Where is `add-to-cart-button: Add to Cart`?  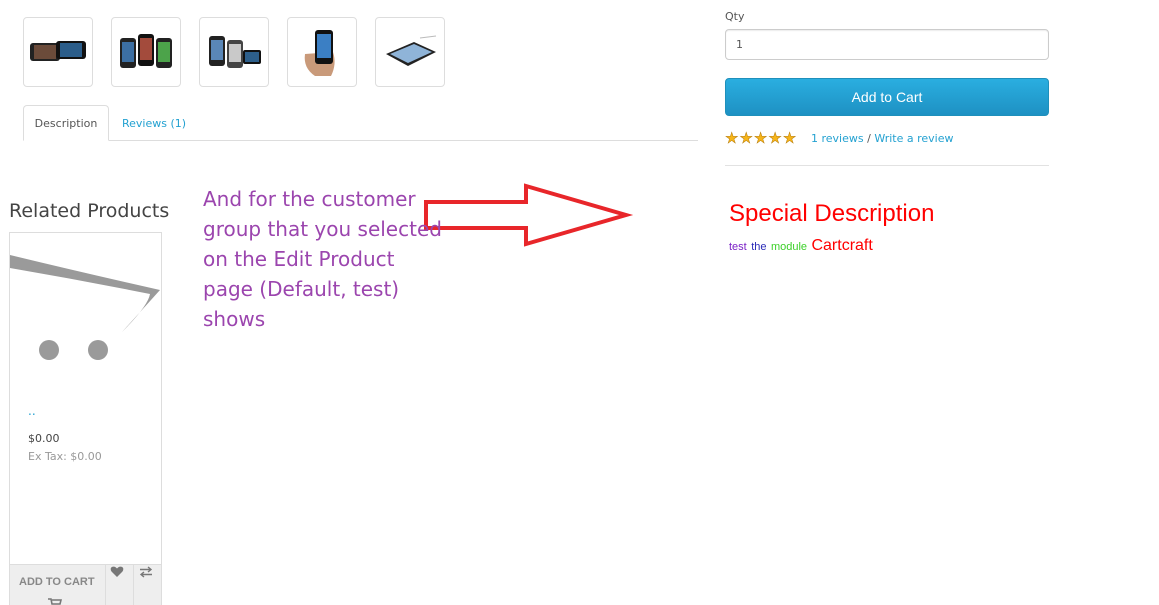
add-to-cart-button: Add to Cart is located at coordinates (887, 97).